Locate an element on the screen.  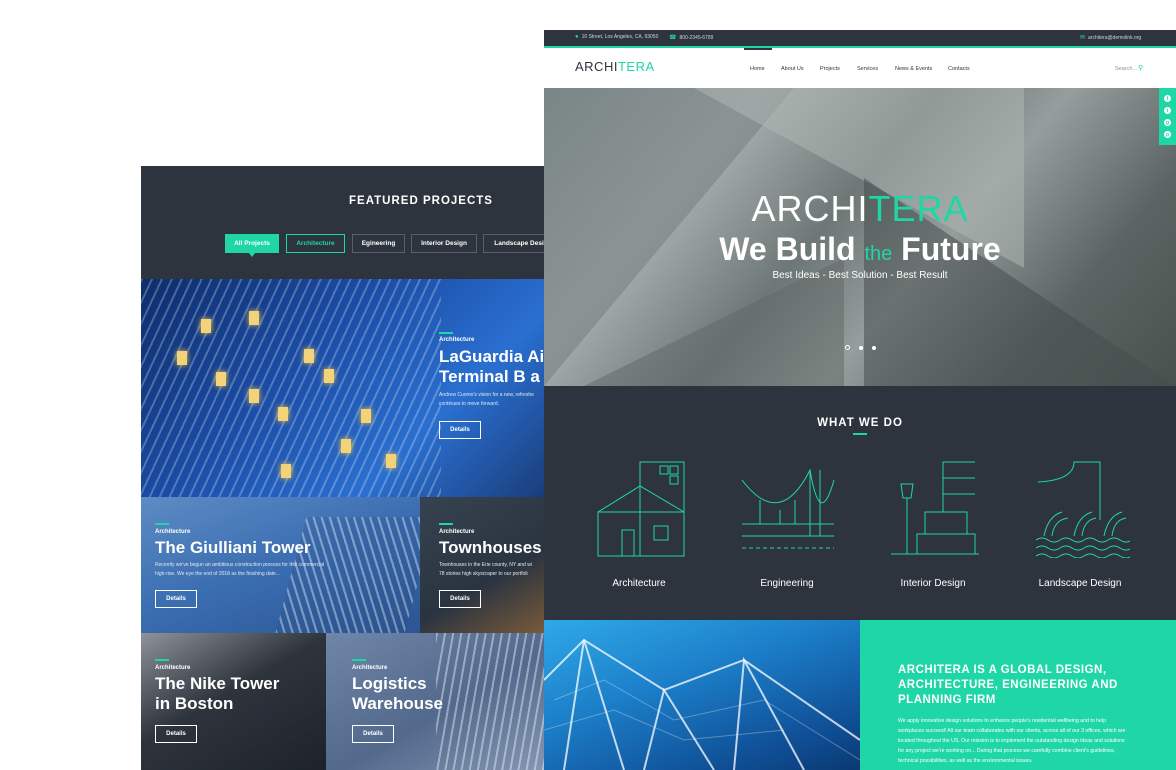
tower-facade is located at coordinates (347, 575).